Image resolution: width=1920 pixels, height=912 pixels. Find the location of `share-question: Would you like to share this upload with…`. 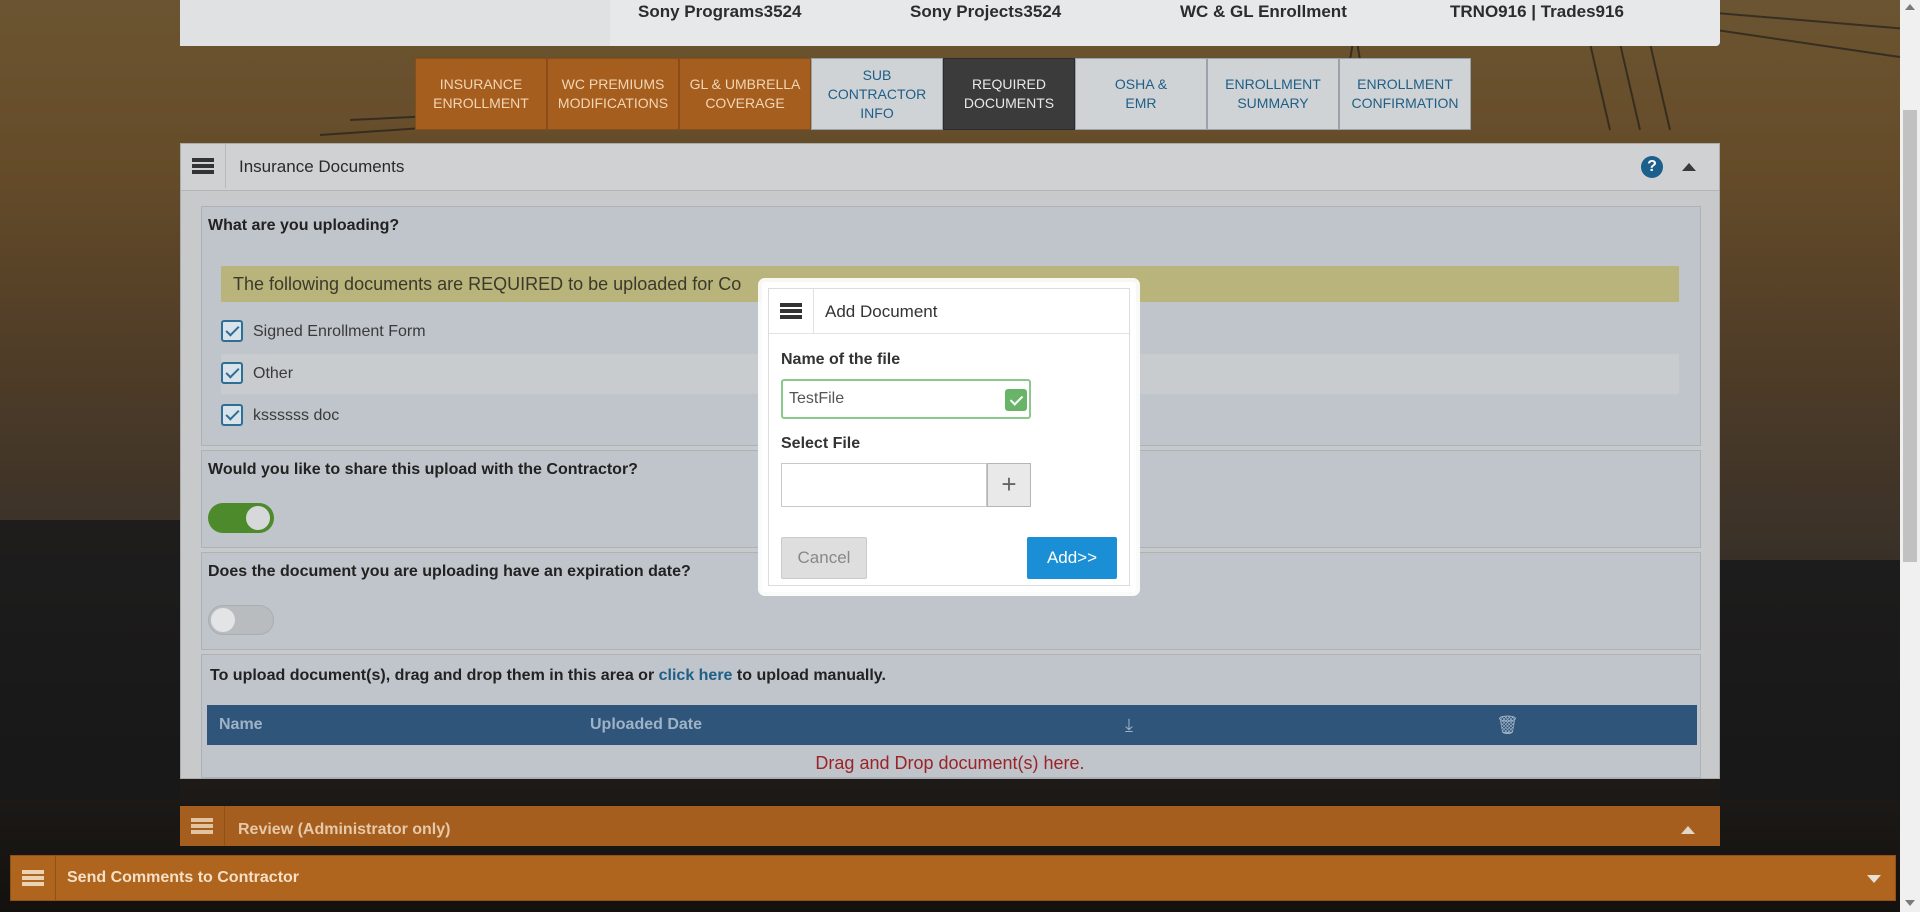

share-question: Would you like to share this upload with… is located at coordinates (423, 469).